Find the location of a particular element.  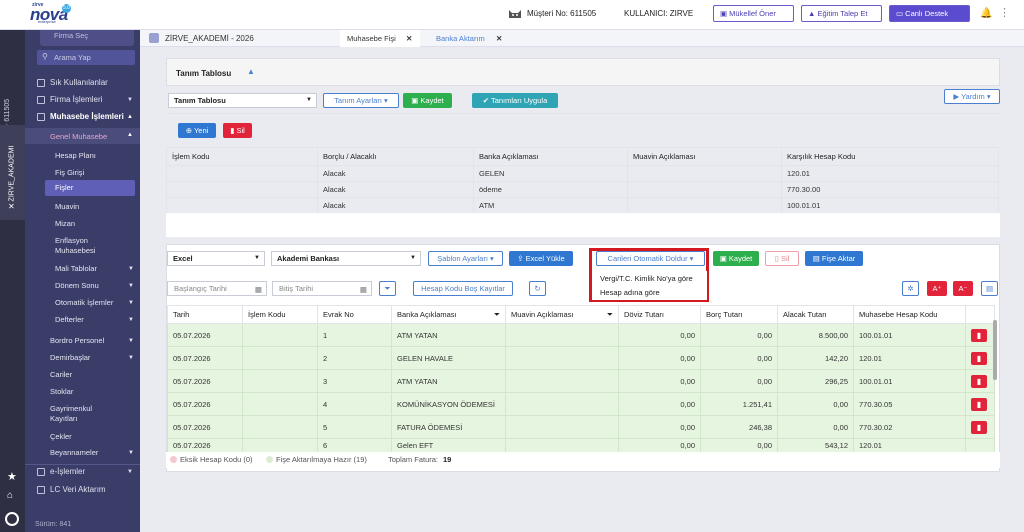

scrollbar is located at coordinates (995, 350).